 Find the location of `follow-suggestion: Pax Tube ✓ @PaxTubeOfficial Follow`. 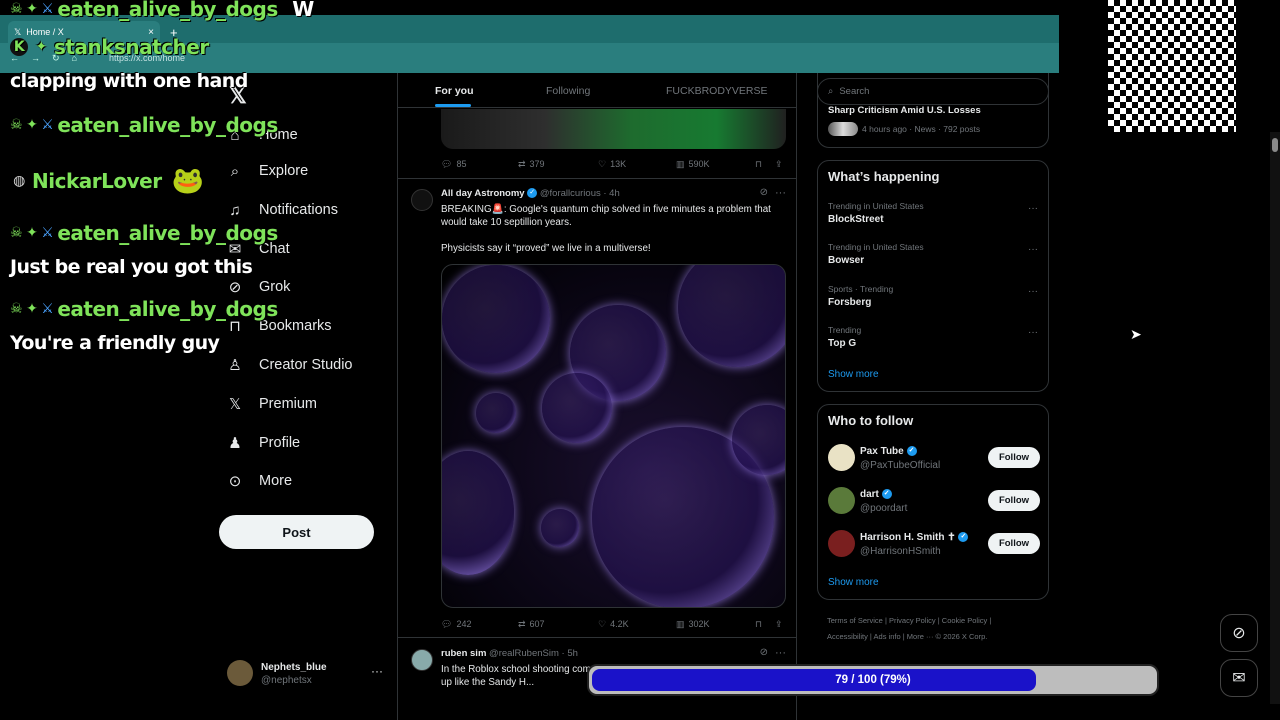

follow-suggestion: Pax Tube ✓ @PaxTubeOfficial Follow is located at coordinates (934, 459).